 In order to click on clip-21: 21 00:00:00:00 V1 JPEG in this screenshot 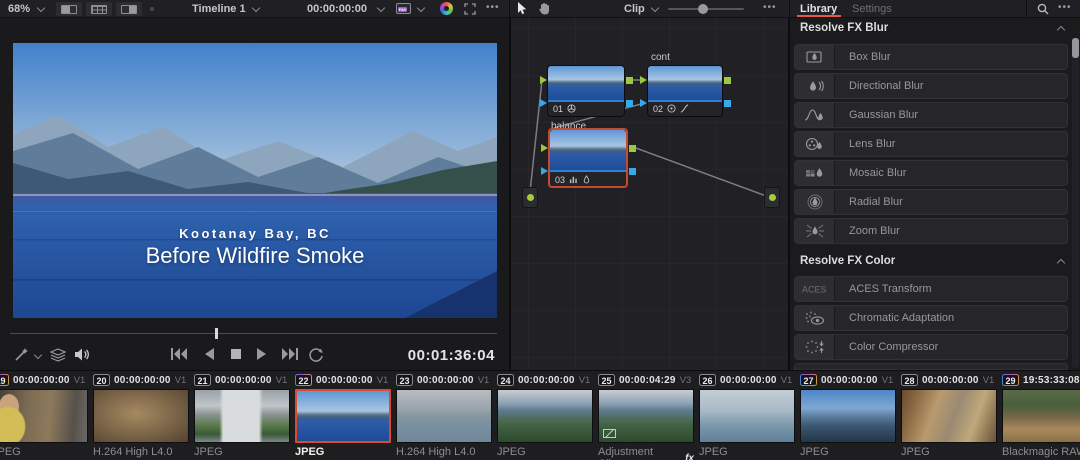, I will do `click(242, 415)`.